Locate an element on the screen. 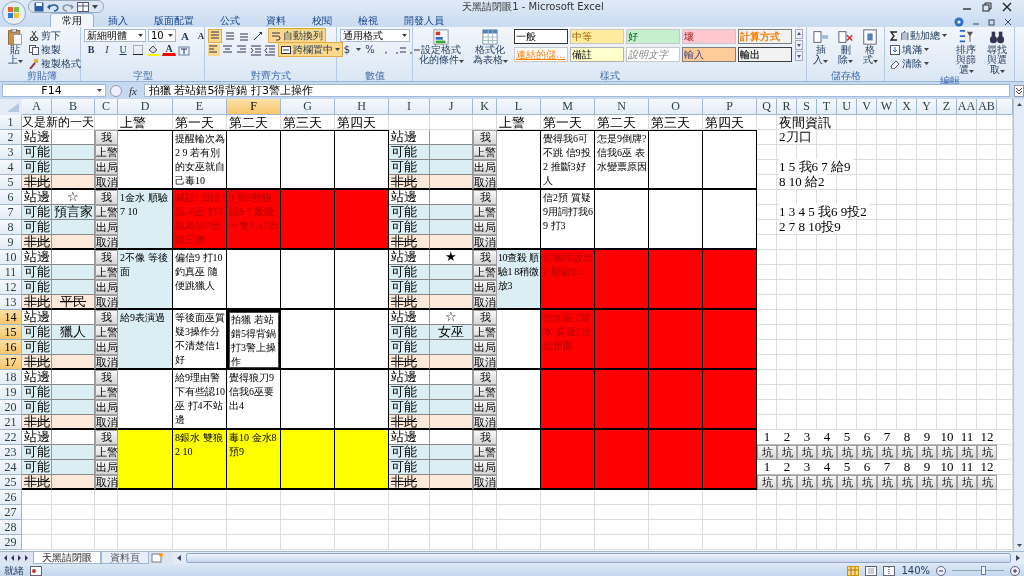  column-header: R is located at coordinates (787, 107).